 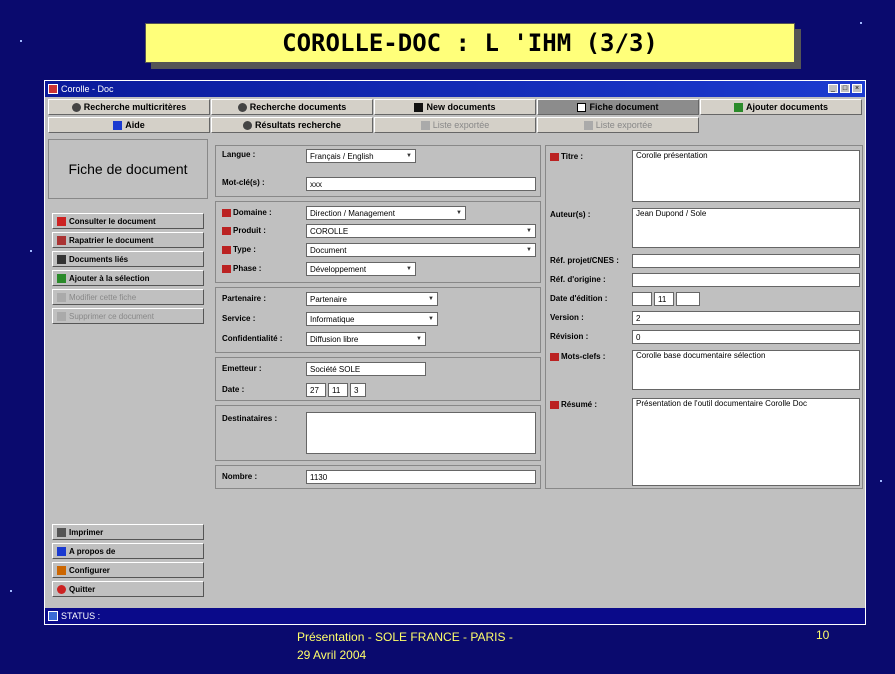 What do you see at coordinates (421, 477) in the screenshot?
I see `nombre-input: 1130` at bounding box center [421, 477].